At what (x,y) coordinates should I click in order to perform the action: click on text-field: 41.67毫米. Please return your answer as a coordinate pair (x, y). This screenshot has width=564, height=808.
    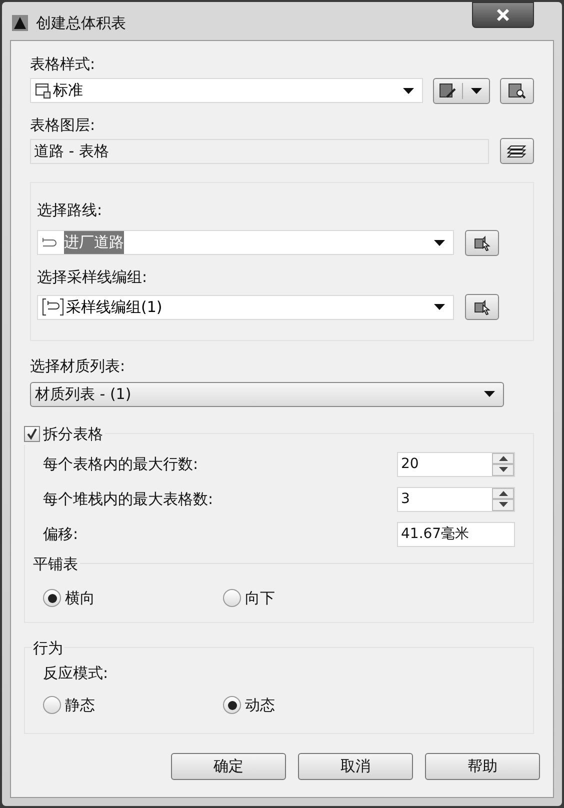
    Looking at the image, I should click on (456, 534).